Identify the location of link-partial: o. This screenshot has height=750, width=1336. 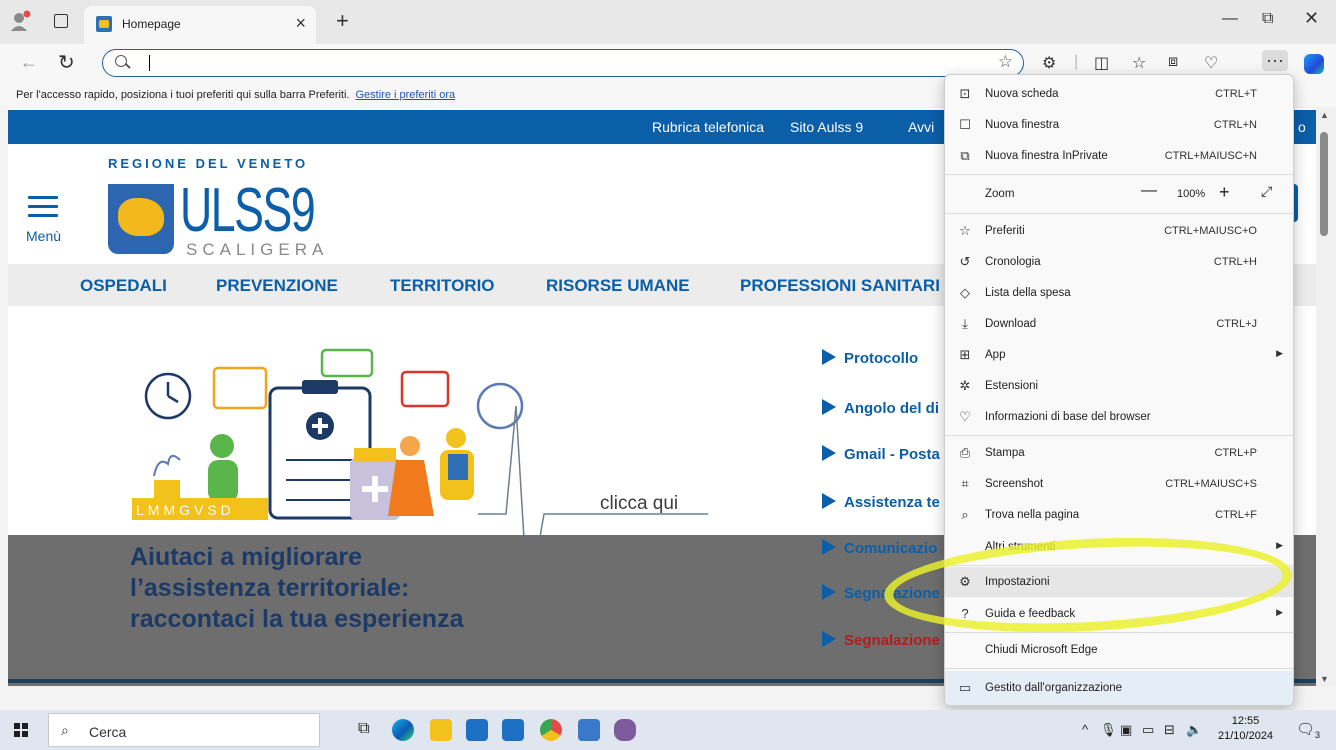
(1302, 127).